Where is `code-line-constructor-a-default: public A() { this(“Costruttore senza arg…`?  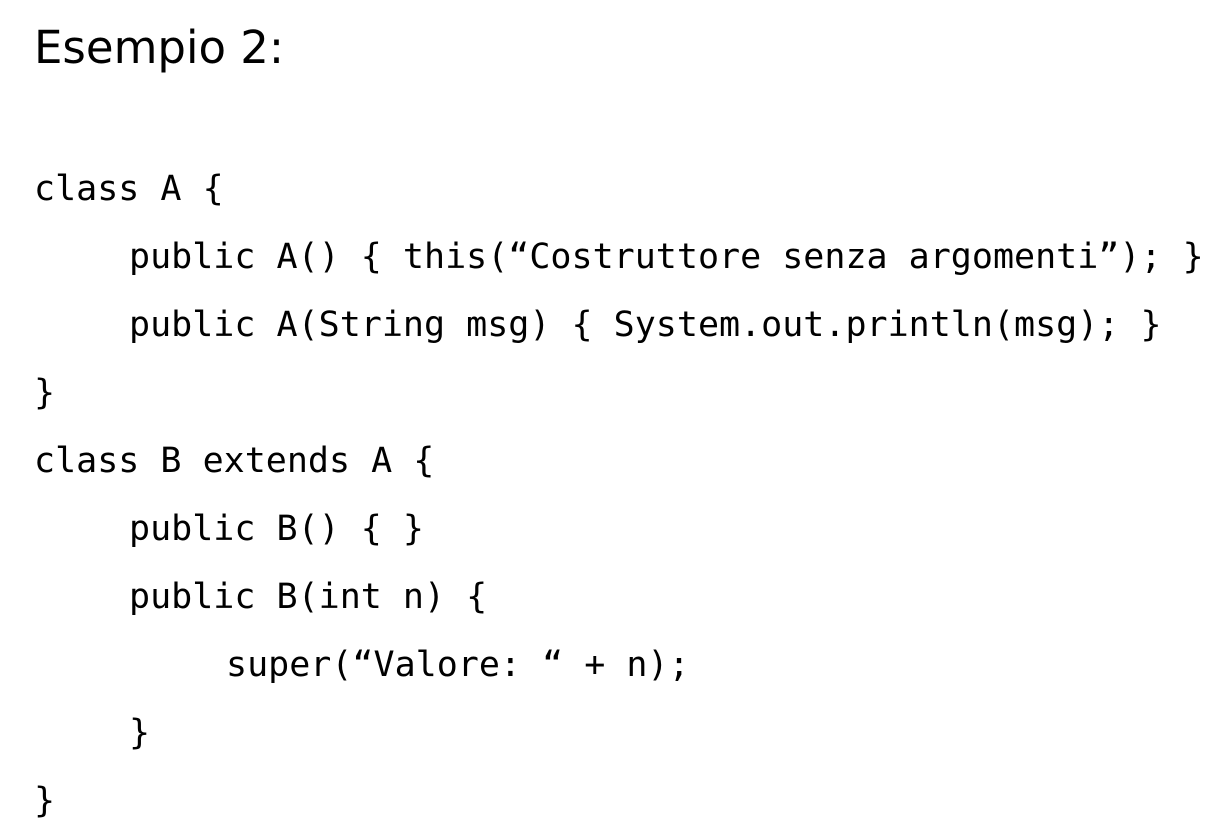 code-line-constructor-a-default: public A() { this(“Costruttore senza arg… is located at coordinates (666, 257).